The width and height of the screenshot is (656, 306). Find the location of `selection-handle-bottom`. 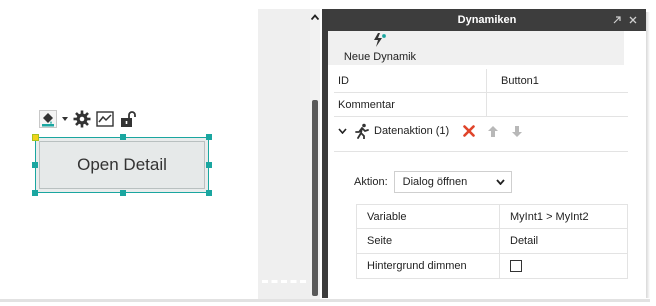

selection-handle-bottom is located at coordinates (123, 193).